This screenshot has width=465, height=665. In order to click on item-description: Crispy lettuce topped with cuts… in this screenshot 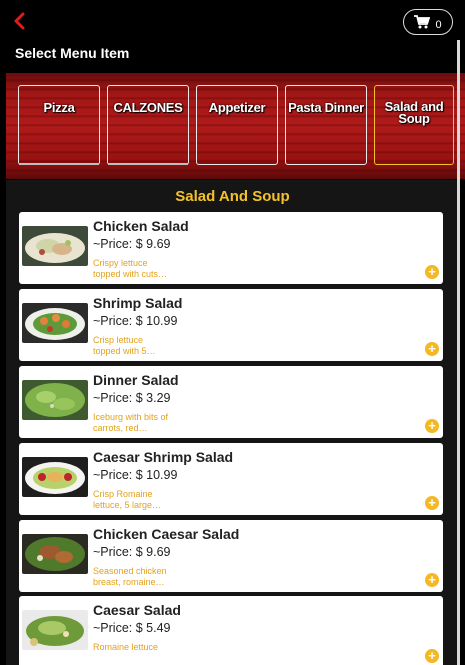, I will do `click(130, 268)`.